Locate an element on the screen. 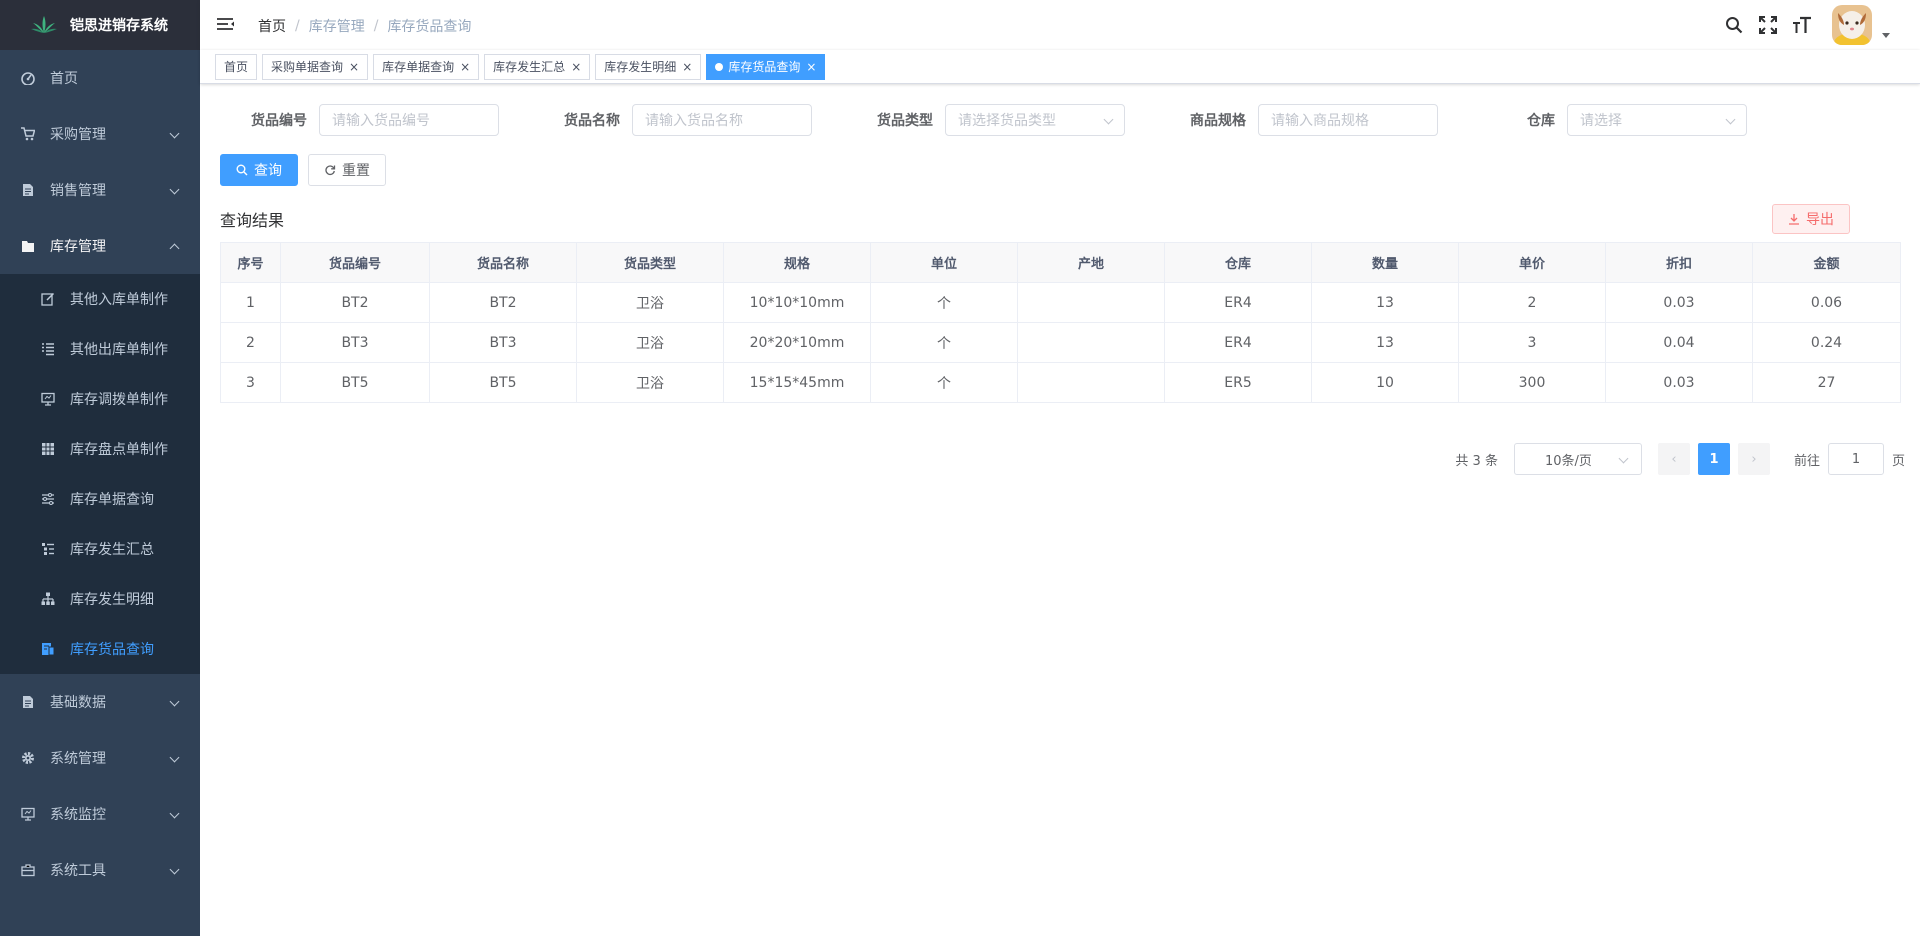  chevron-right-icon: › is located at coordinates (1754, 459).